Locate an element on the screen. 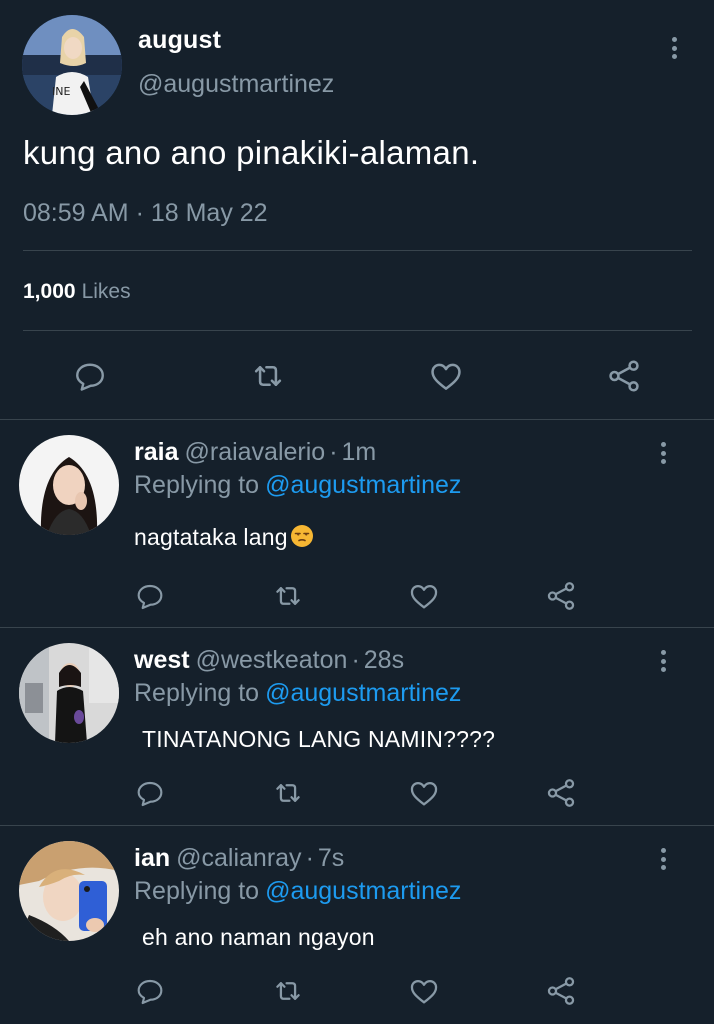 This screenshot has width=714, height=1024. author-name: august is located at coordinates (179, 40).